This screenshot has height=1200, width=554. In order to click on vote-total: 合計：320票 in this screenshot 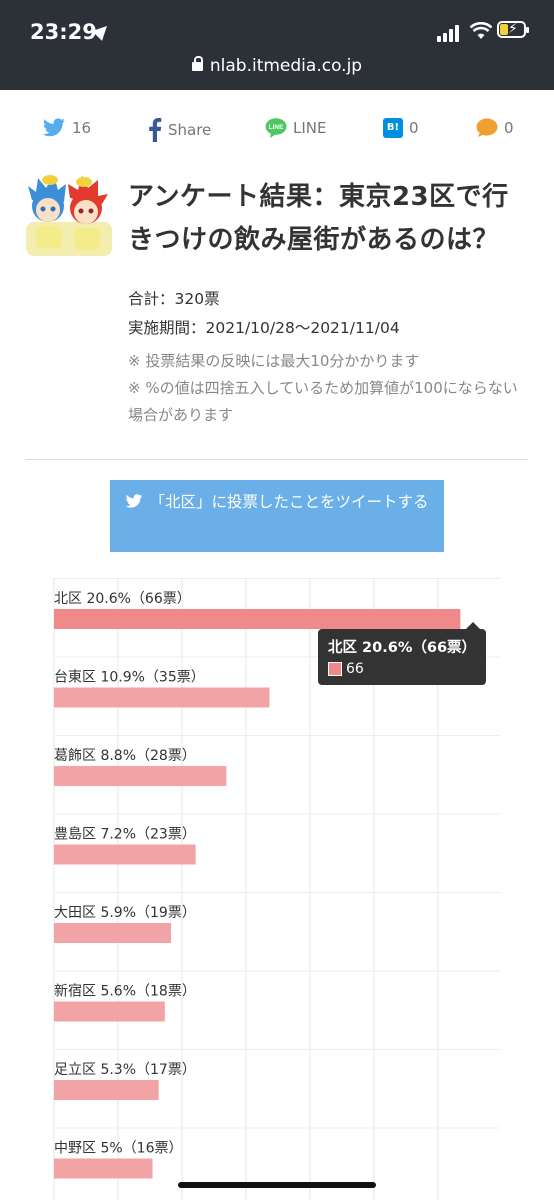, I will do `click(174, 299)`.